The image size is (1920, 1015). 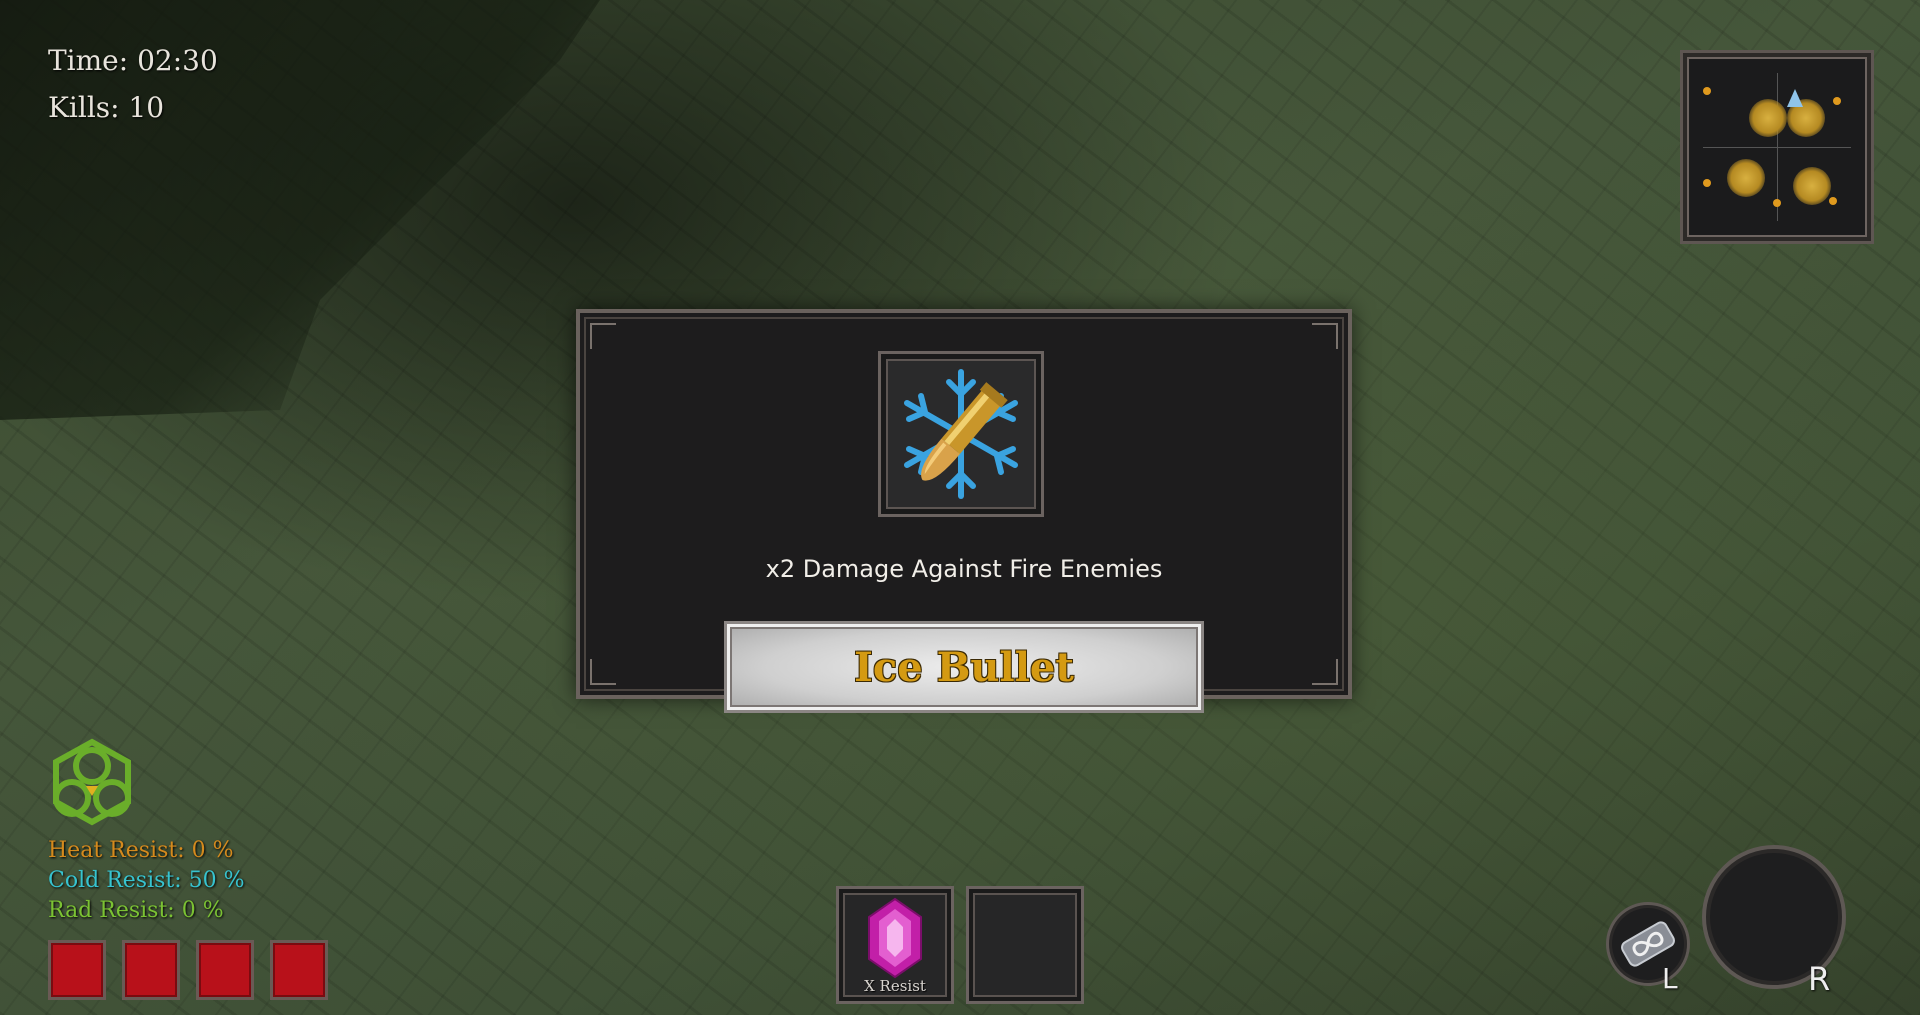 I want to click on item-name-button: Ice Bullet, so click(x=964, y=667).